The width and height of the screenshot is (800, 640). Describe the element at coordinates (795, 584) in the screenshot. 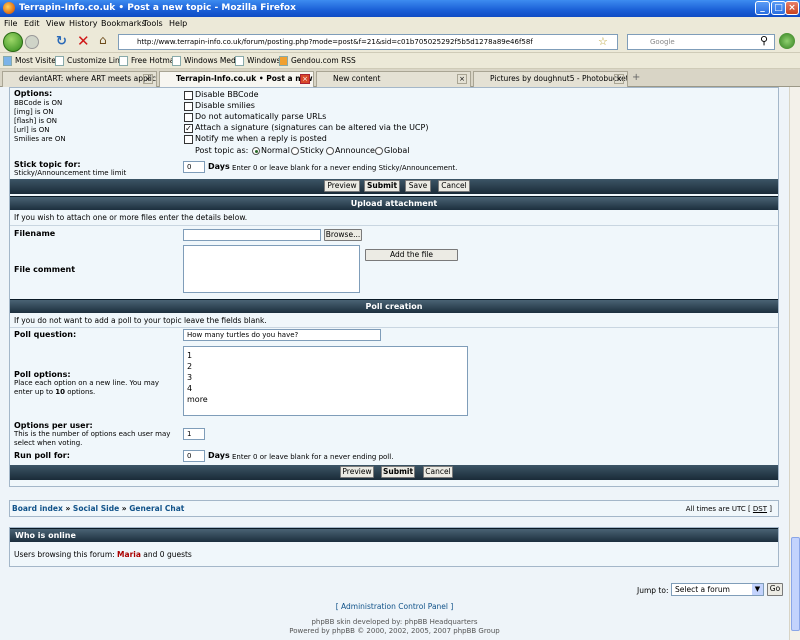

I see `scrollbar-thumb` at that location.